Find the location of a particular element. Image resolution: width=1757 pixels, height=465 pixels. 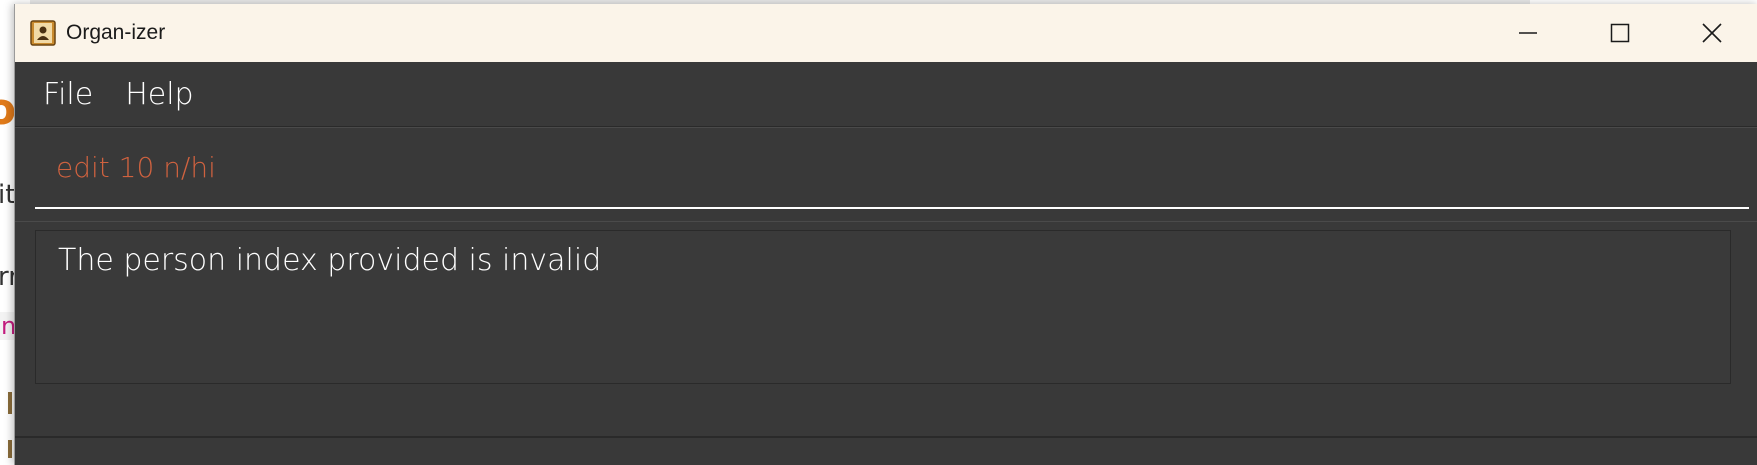

menu-help: Help is located at coordinates (159, 94).